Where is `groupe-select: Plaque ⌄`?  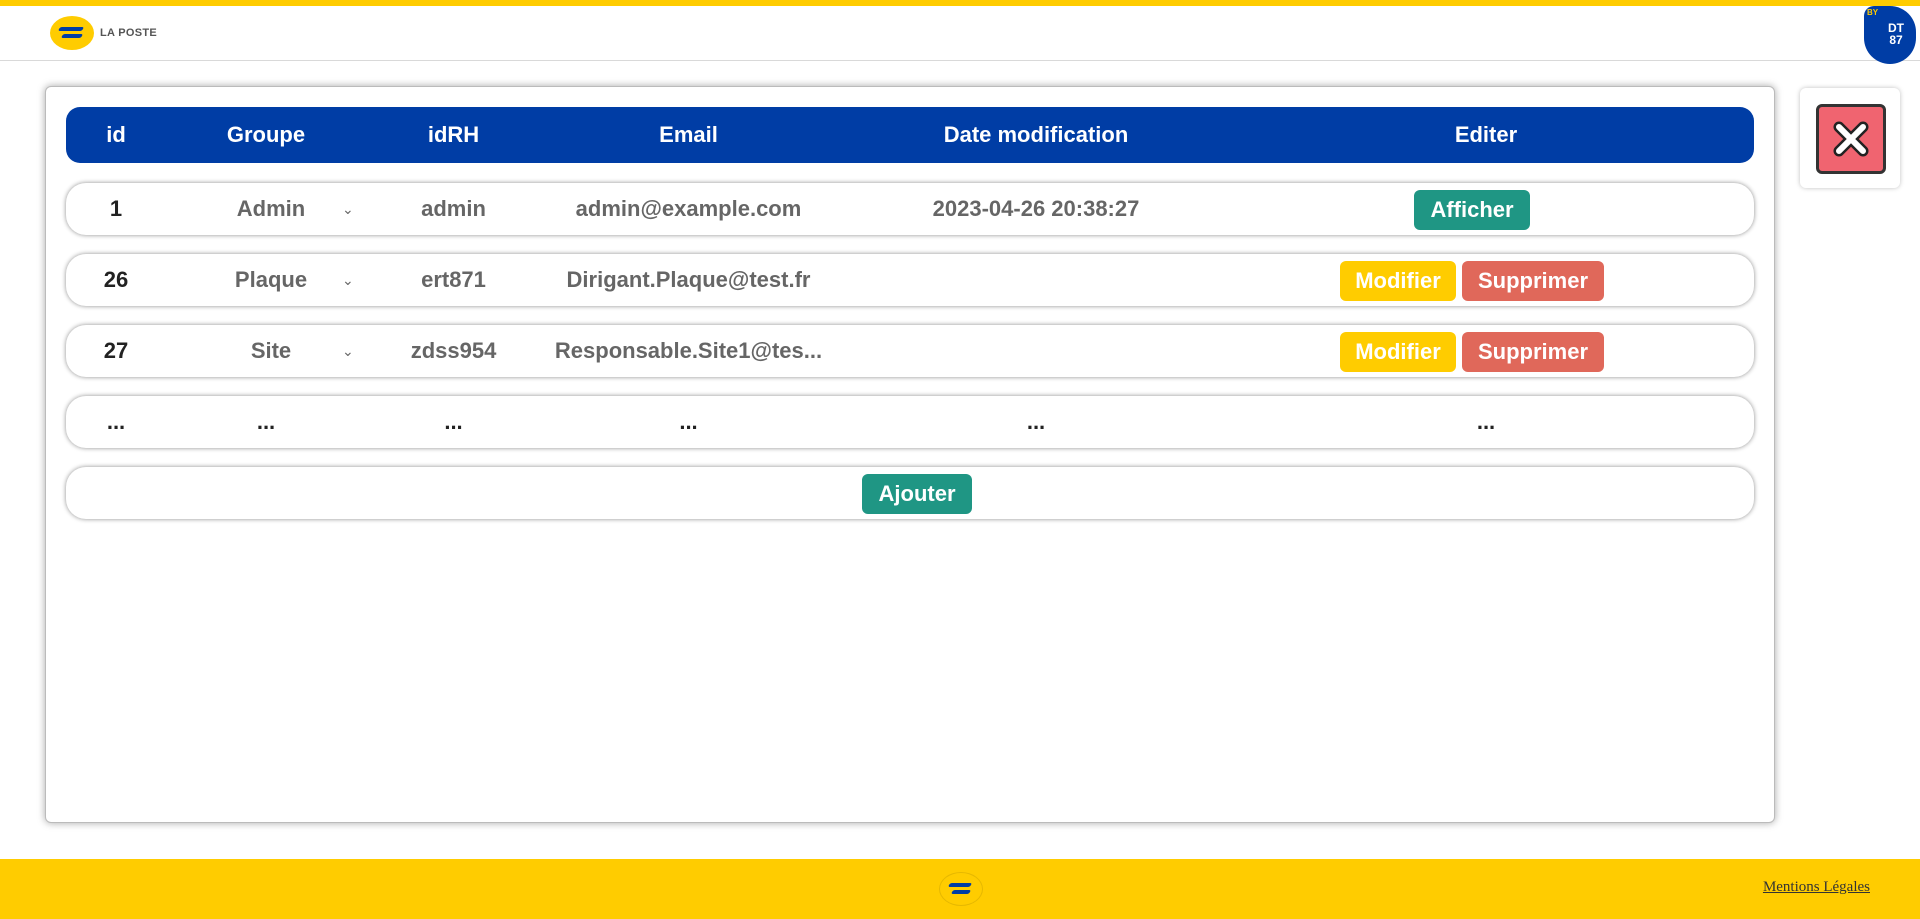 groupe-select: Plaque ⌄ is located at coordinates (291, 280).